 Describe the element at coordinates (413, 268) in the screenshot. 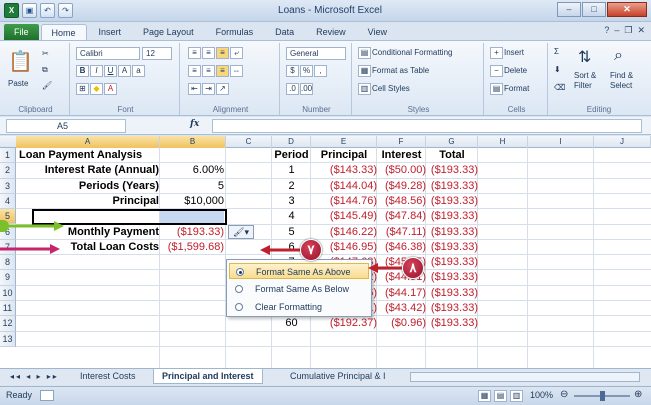

I see `step-8-badge: ٨` at that location.